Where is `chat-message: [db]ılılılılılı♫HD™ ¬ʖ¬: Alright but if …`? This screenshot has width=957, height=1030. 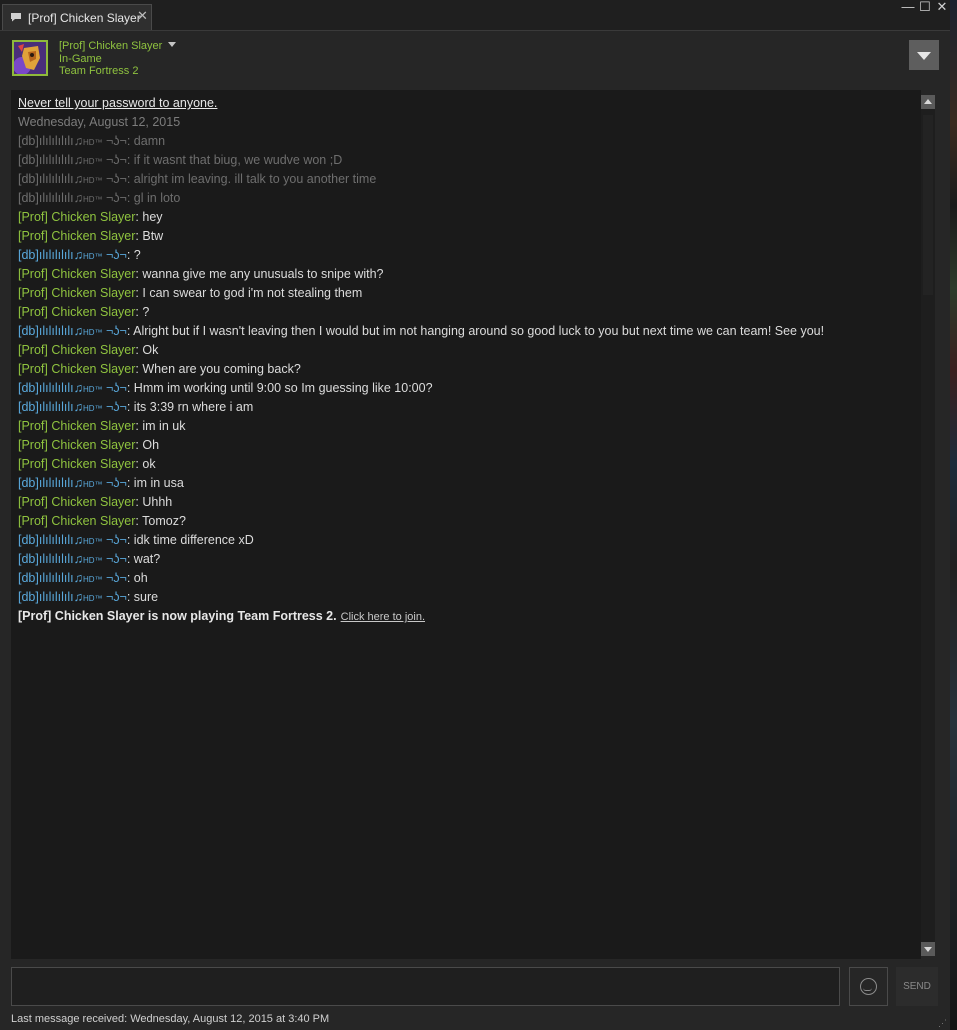
chat-message: [db]ılılılılılı♫HD™ ¬ʖ¬: Alright but if … is located at coordinates (465, 331).